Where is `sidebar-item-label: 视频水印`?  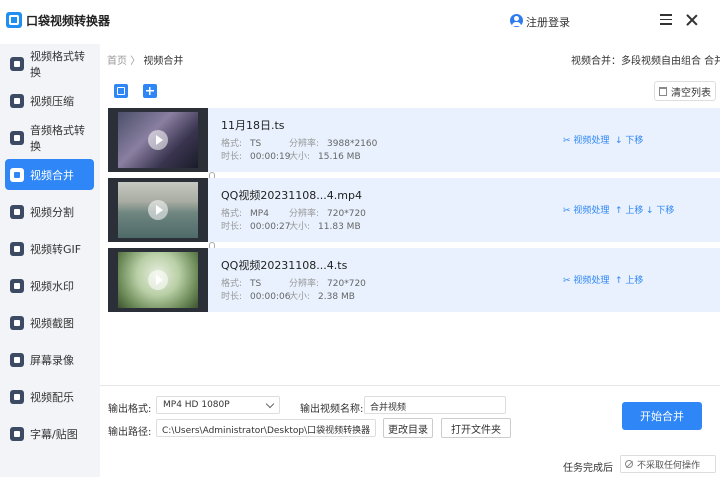
sidebar-item-label: 视频水印 is located at coordinates (52, 286).